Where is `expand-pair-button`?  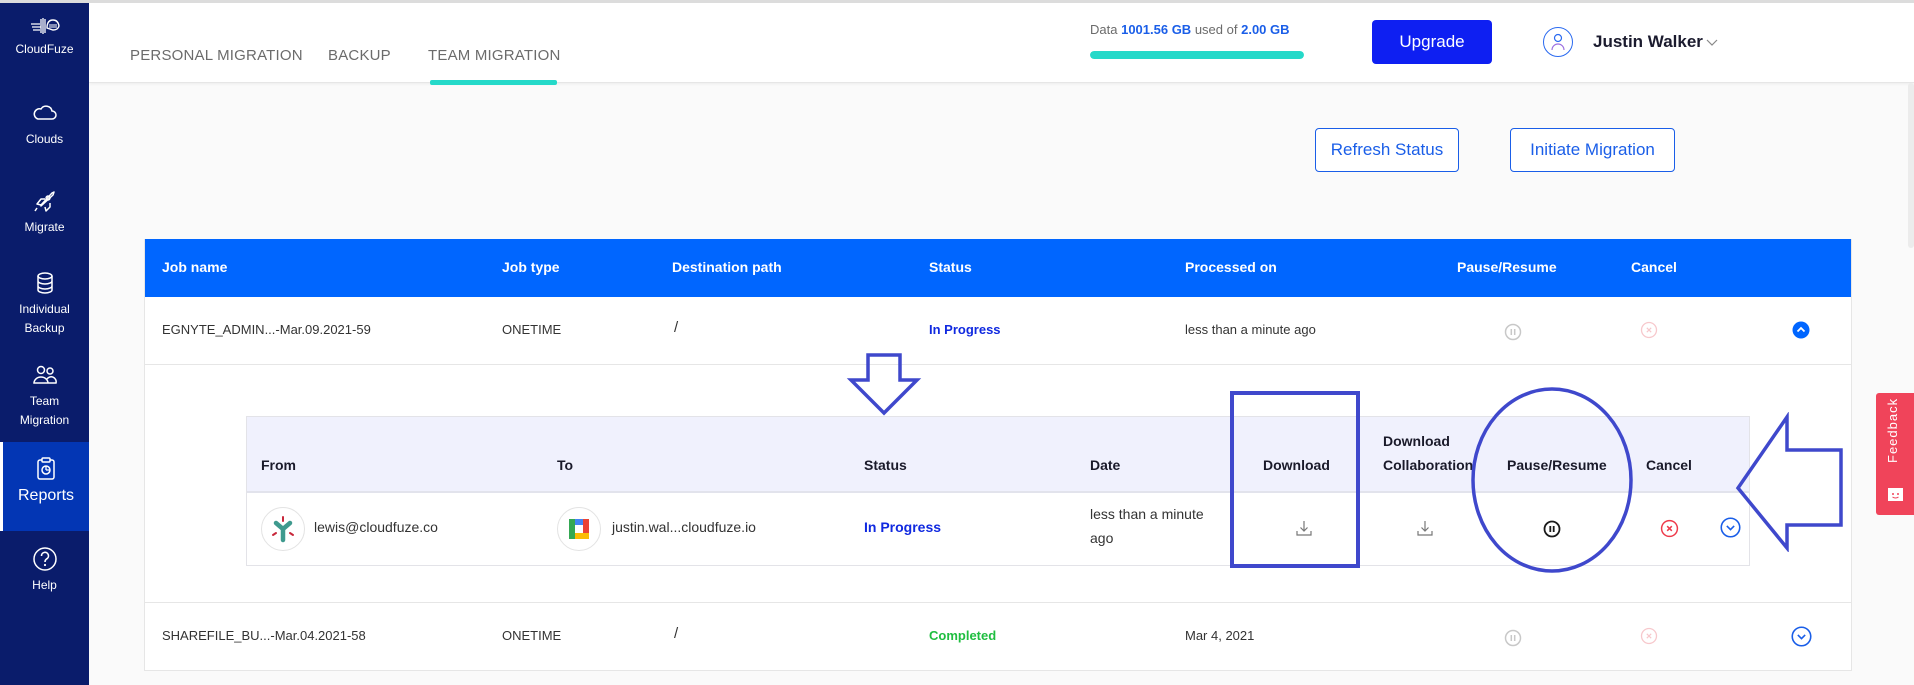
expand-pair-button is located at coordinates (1730, 527).